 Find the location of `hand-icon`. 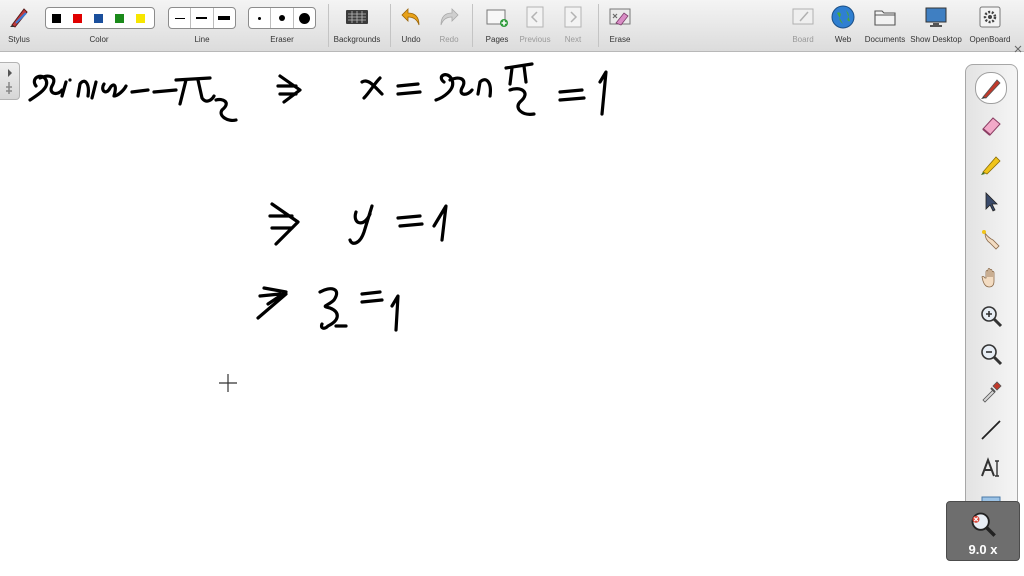

hand-icon is located at coordinates (988, 278).